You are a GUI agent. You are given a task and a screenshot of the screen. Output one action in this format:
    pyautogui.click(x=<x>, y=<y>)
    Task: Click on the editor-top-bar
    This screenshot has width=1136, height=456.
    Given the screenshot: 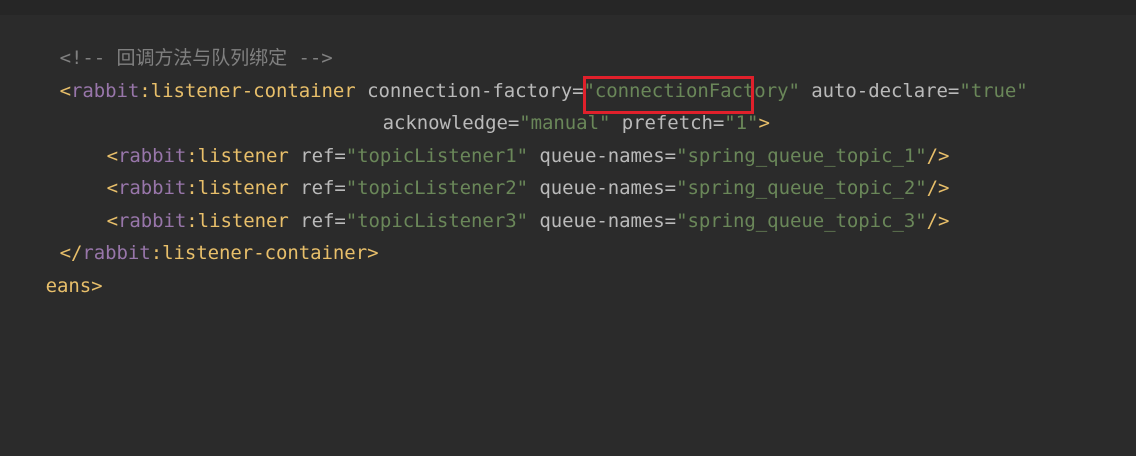 What is the action you would take?
    pyautogui.click(x=568, y=7)
    